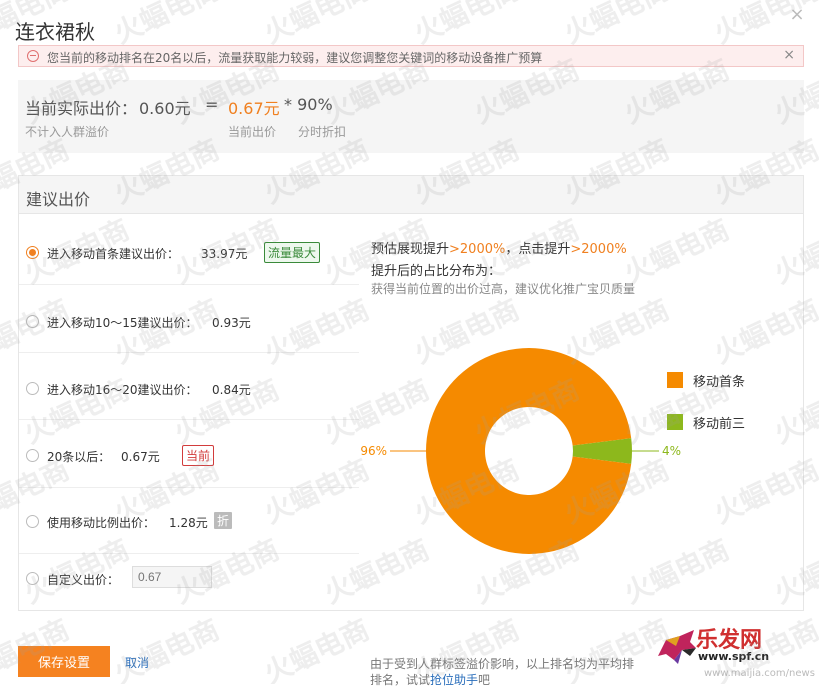 The width and height of the screenshot is (819, 688). Describe the element at coordinates (373, 451) in the screenshot. I see `slice-label: 96%` at that location.